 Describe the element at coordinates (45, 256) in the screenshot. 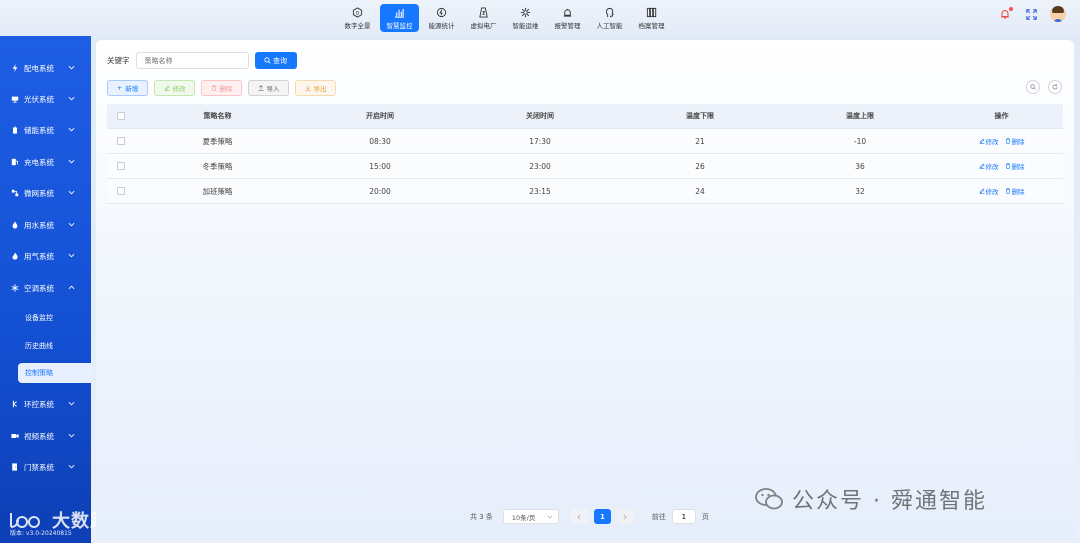

I see `sidebar-item-gas: 用气系统` at that location.